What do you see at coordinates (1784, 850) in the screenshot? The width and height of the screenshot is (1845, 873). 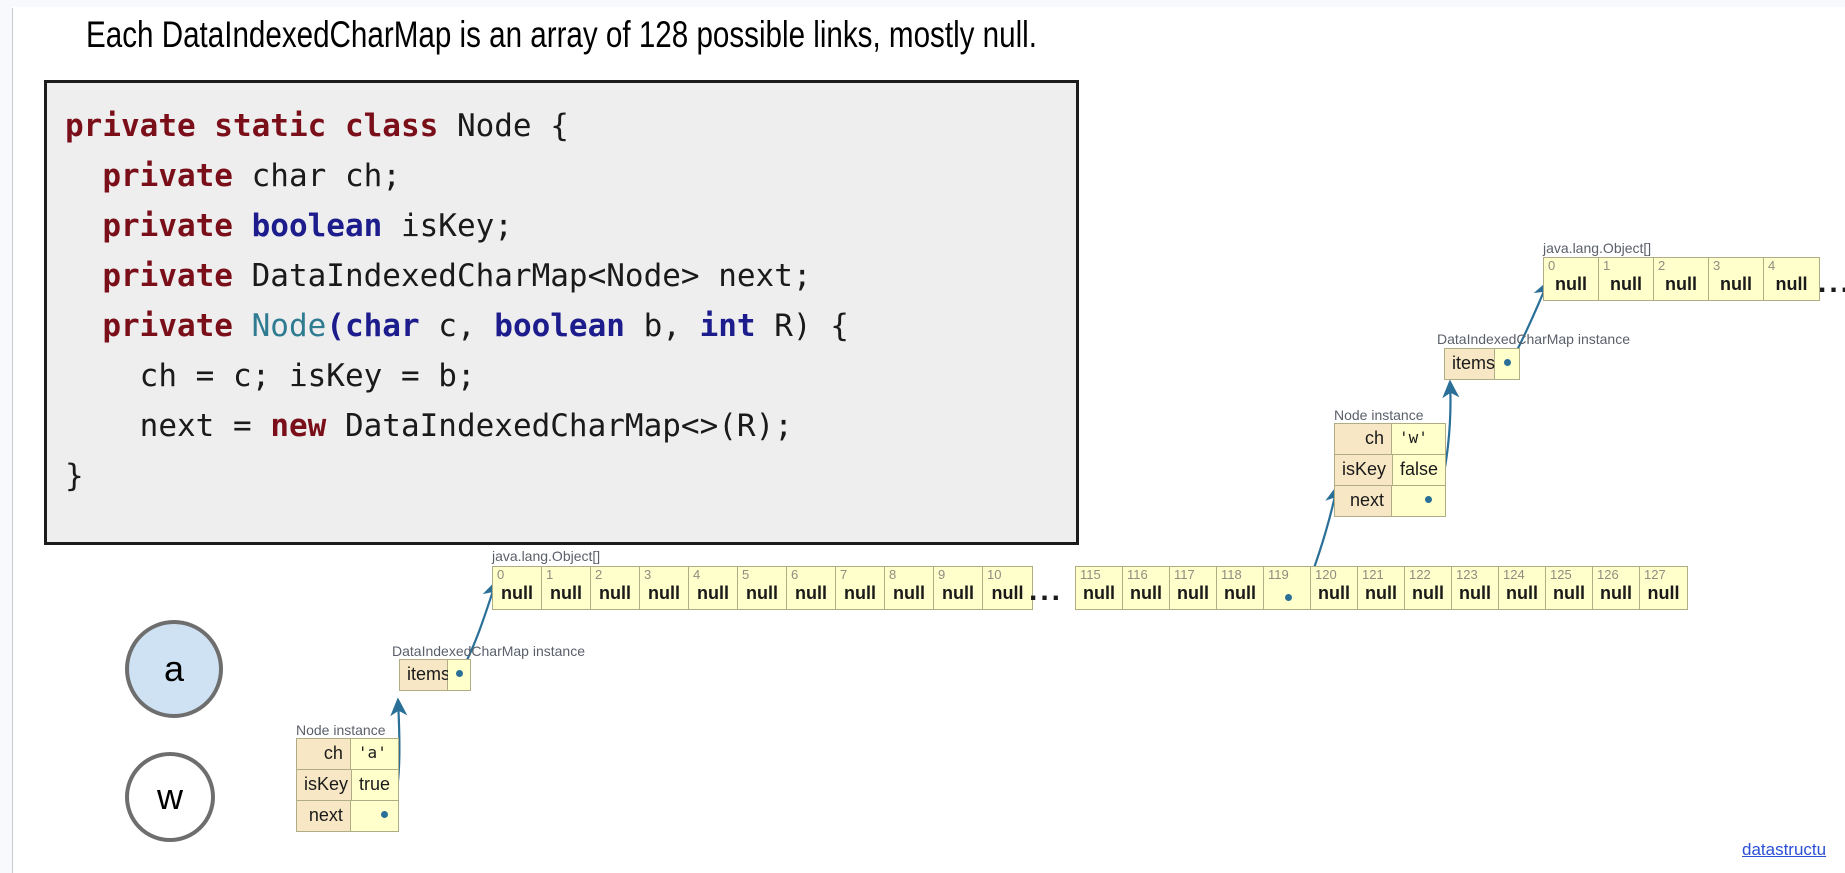 I see `footer-link: datastructu` at bounding box center [1784, 850].